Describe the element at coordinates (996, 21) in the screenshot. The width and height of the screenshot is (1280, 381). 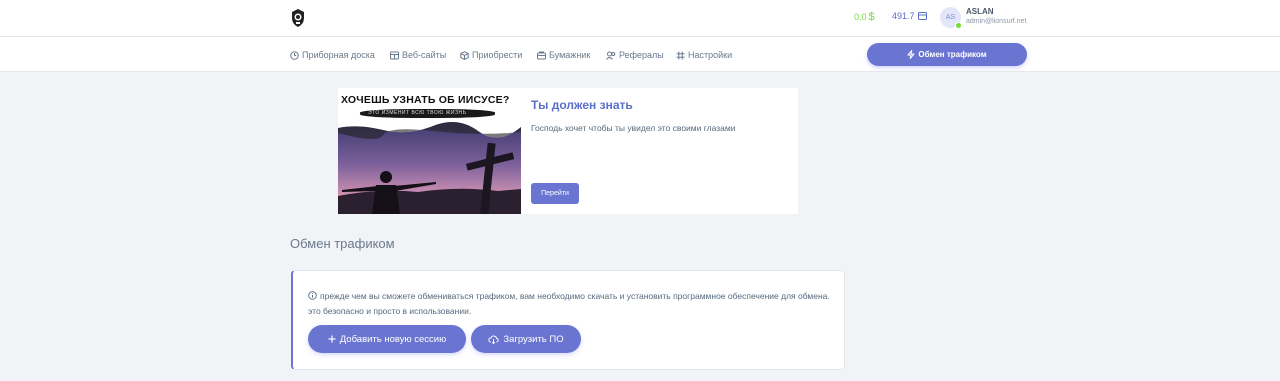
I see `user-email: admin@lionsurf.net` at that location.